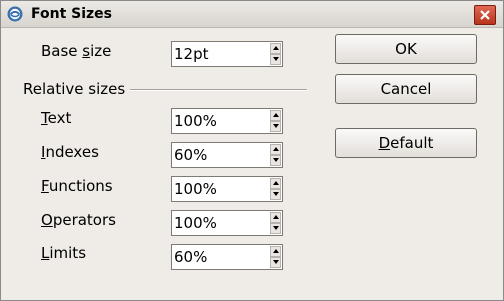  I want to click on relative-sizes-heading: Relative sizes, so click(74, 89).